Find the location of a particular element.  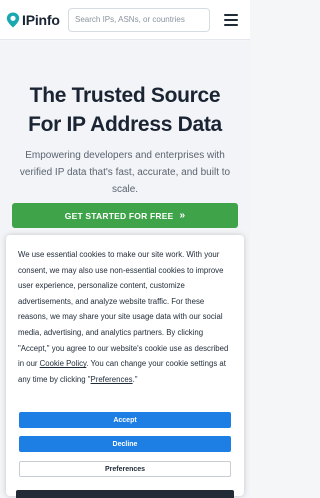

hero-title-line-1: The Trusted Source is located at coordinates (125, 95).